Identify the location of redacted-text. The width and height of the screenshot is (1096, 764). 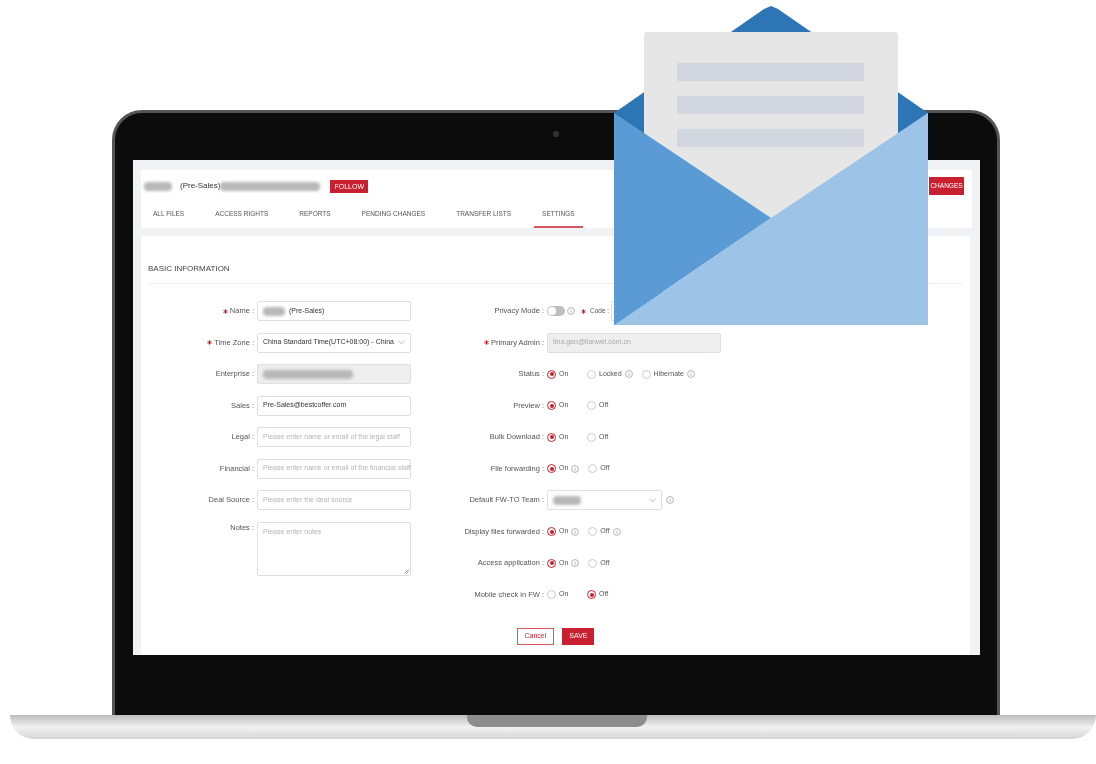
(158, 186).